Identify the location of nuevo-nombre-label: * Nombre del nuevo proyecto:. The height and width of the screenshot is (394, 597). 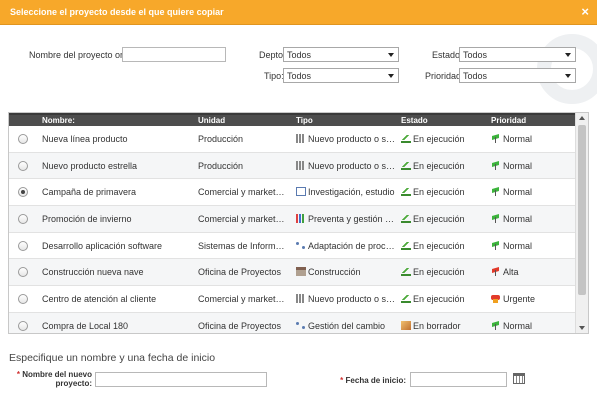
(54, 379).